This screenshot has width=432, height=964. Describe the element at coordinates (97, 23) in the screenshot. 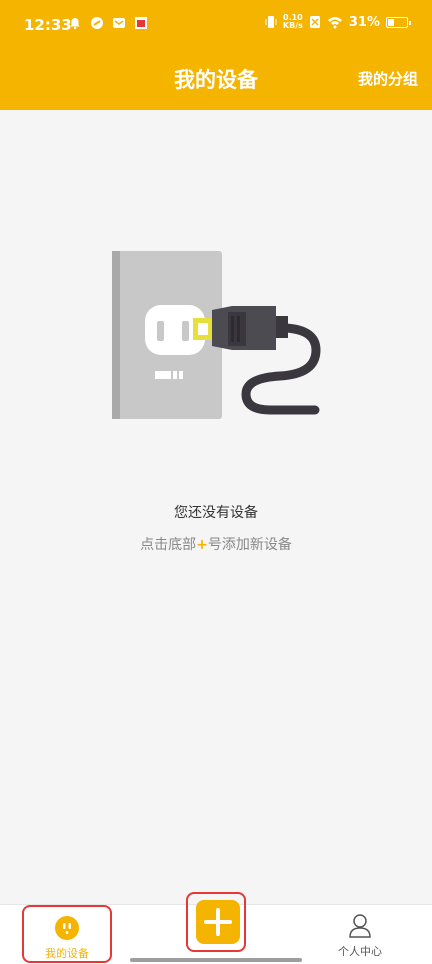

I see `app-notification-icon` at that location.